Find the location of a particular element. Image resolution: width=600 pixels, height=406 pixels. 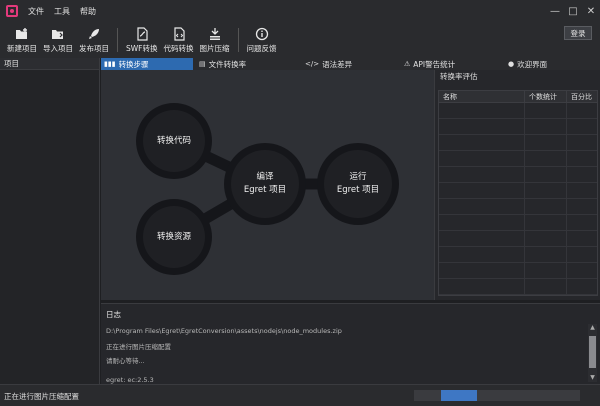

status-text: 正在进行图片压缩配置 is located at coordinates (41, 396).